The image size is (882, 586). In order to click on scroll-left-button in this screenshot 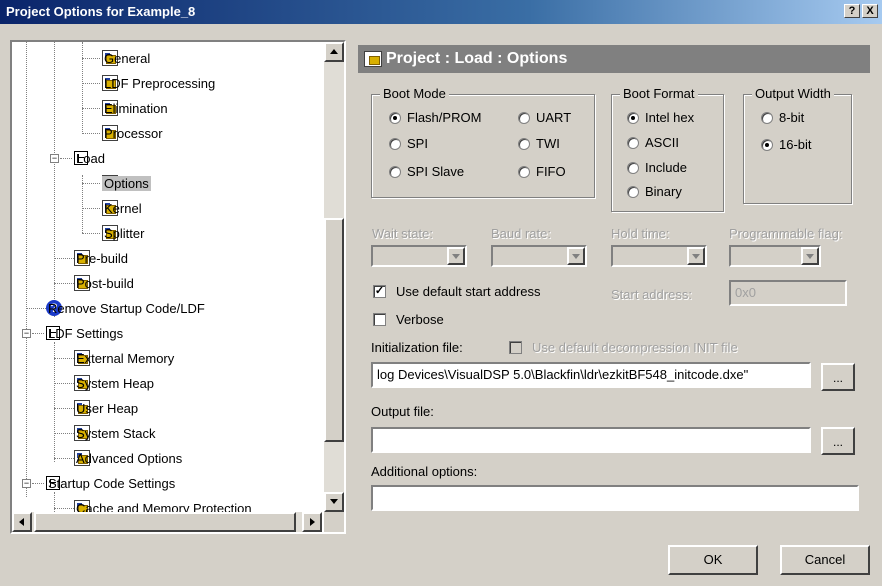, I will do `click(22, 522)`.